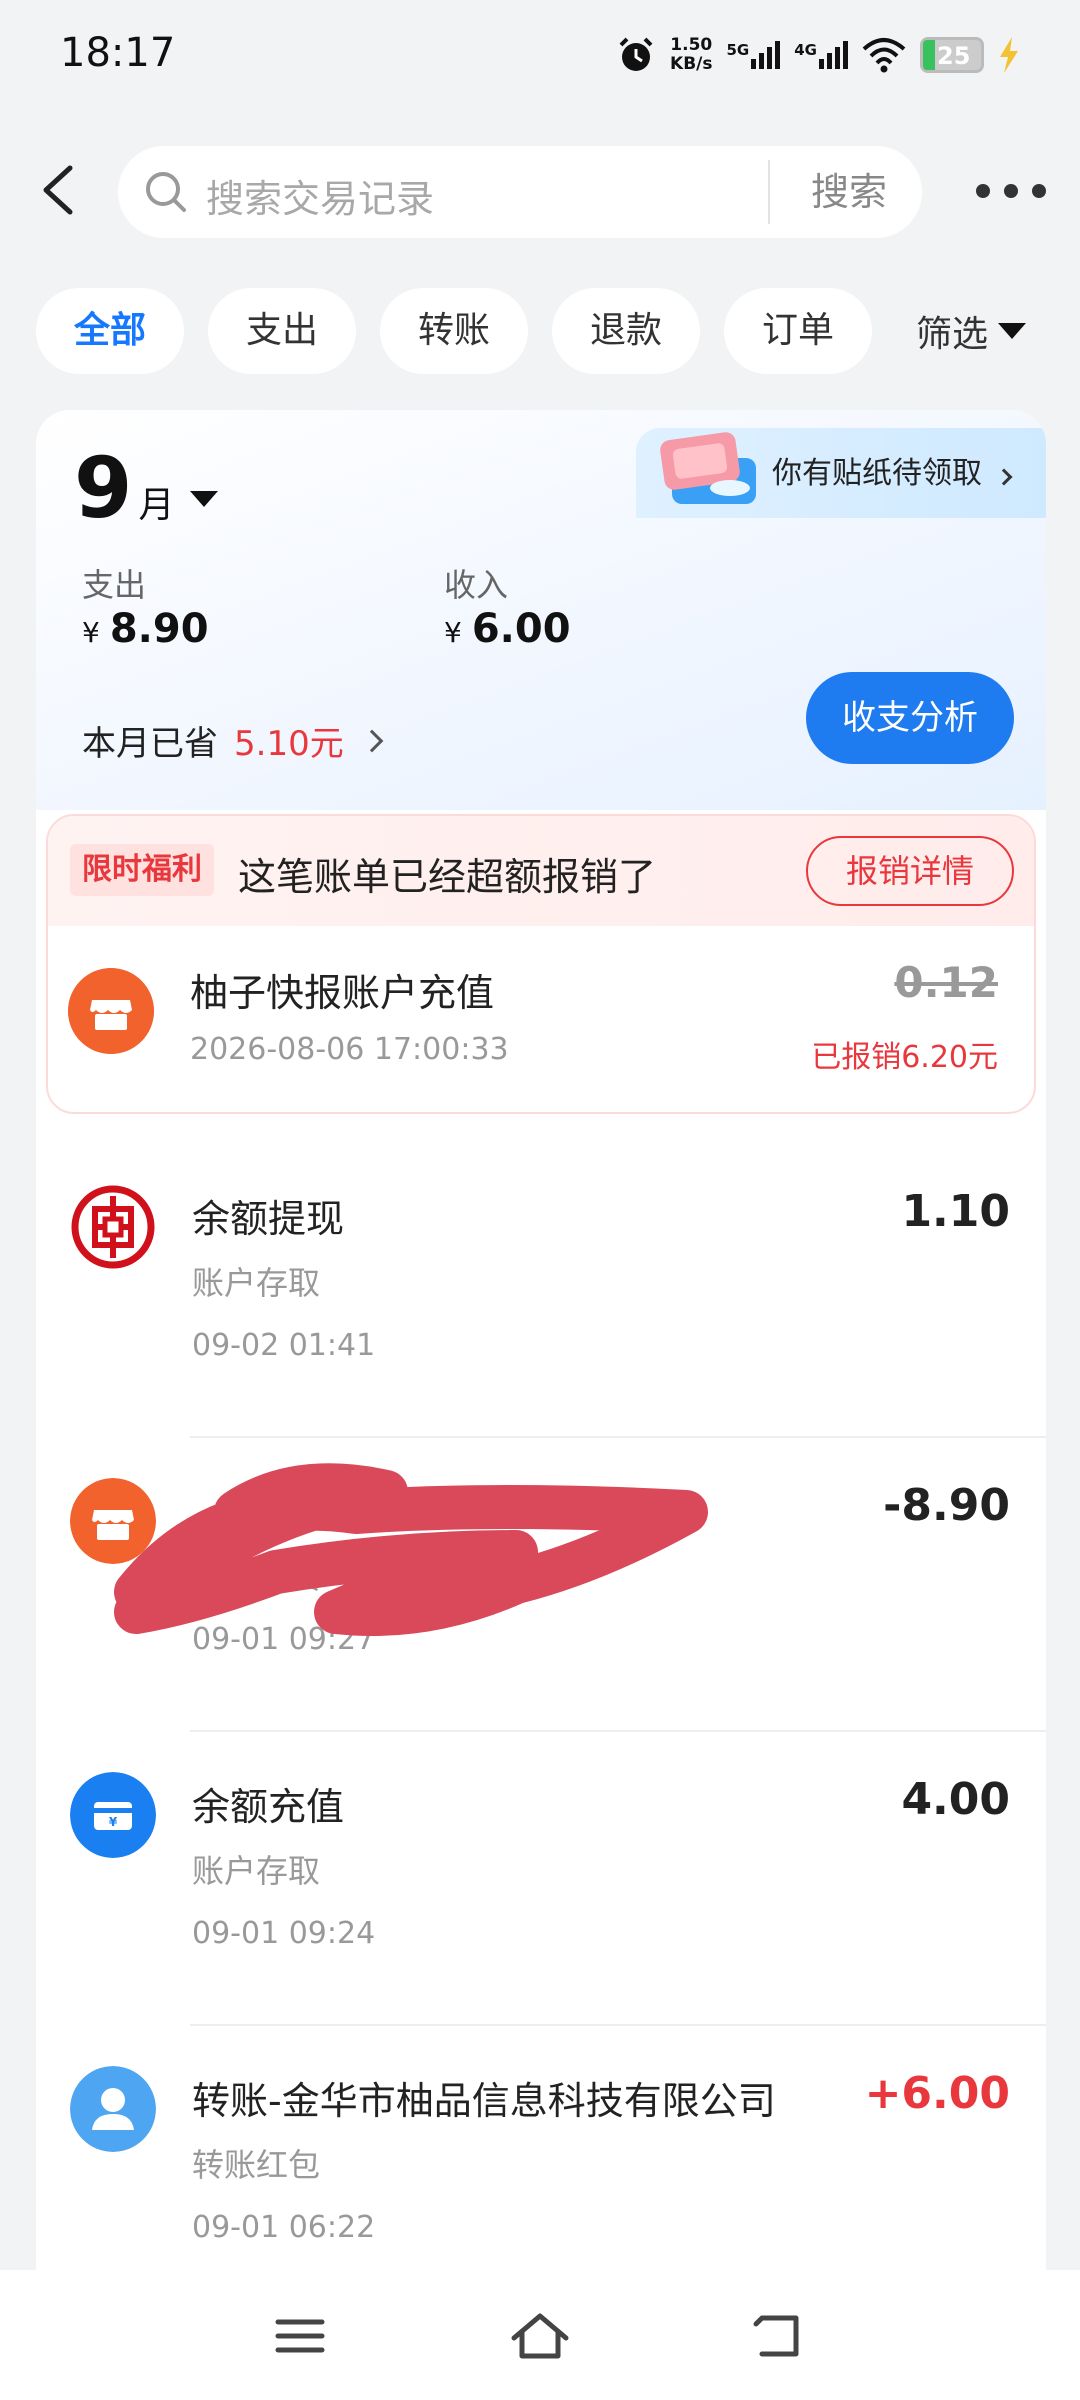  I want to click on transaction-title: 转账-金华市柚品信息科技有限公司, so click(484, 2101).